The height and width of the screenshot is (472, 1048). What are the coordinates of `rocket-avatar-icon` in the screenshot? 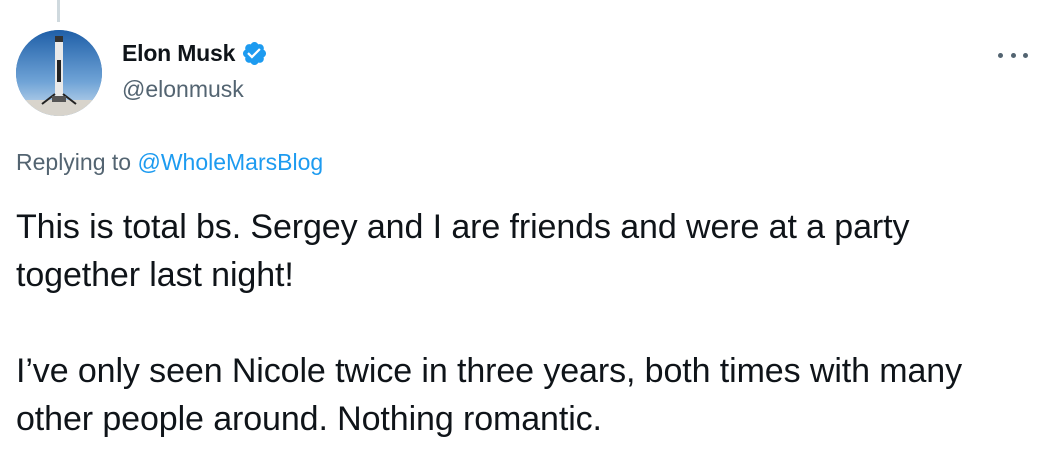 It's located at (59, 73).